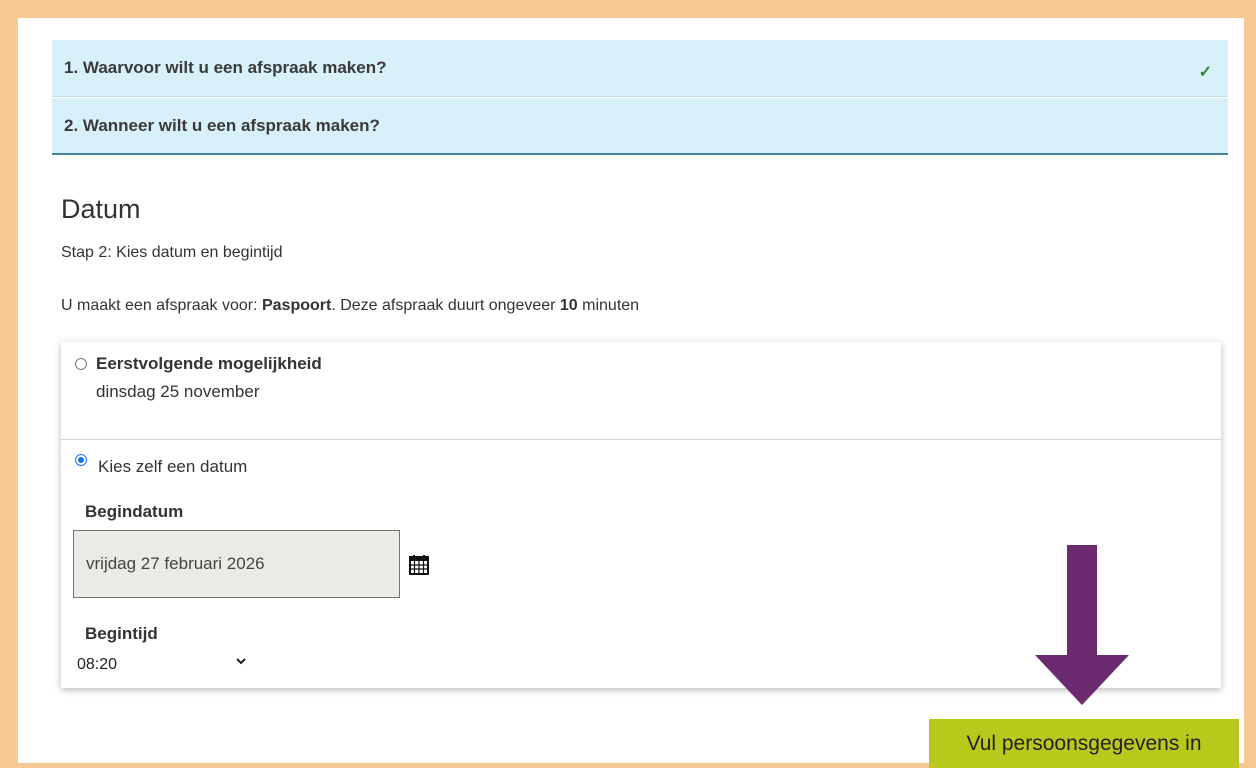  Describe the element at coordinates (209, 363) in the screenshot. I see `first-available-title: Eerstvolgende mogelijkheid` at that location.